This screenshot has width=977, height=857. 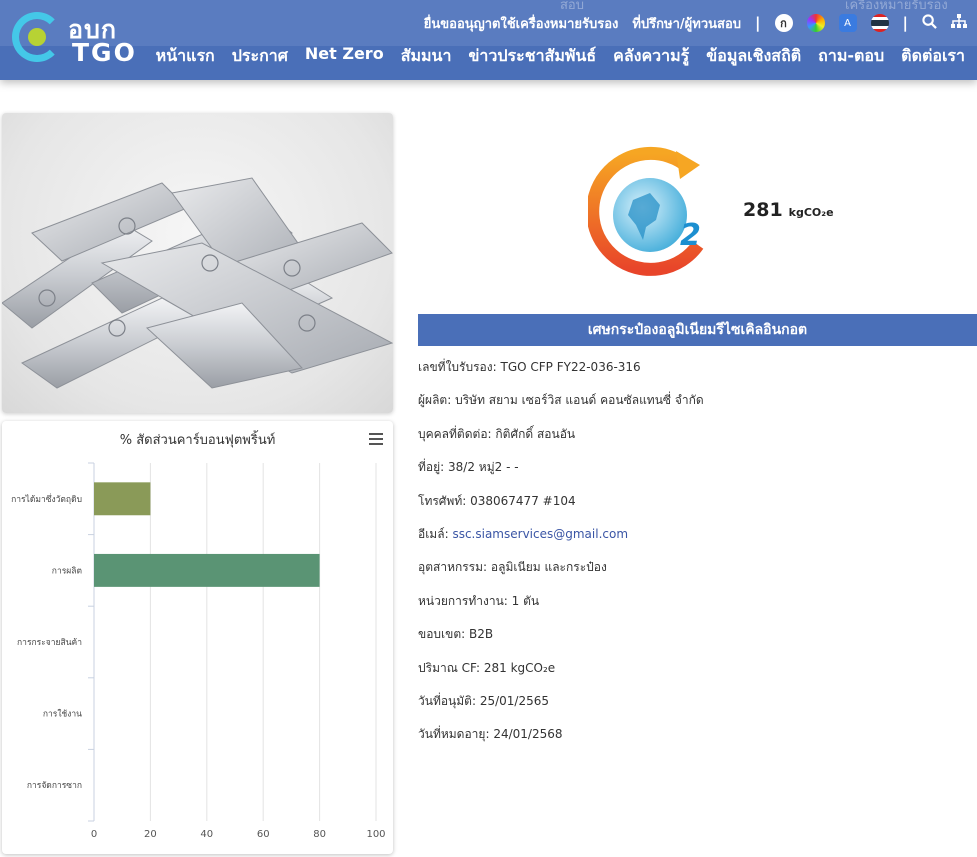 What do you see at coordinates (449, 667) in the screenshot?
I see `info-label: ปริมาณ CF:` at bounding box center [449, 667].